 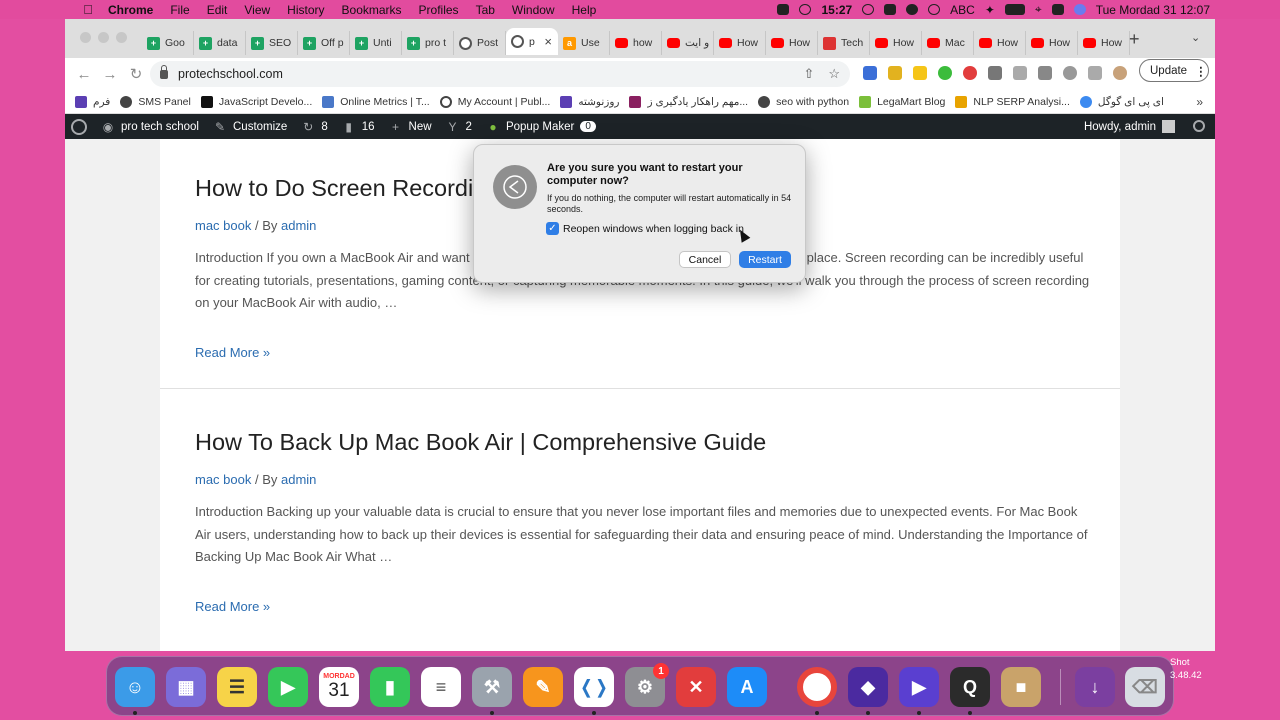 What do you see at coordinates (217, 10) in the screenshot?
I see `menu-edit: Edit` at bounding box center [217, 10].